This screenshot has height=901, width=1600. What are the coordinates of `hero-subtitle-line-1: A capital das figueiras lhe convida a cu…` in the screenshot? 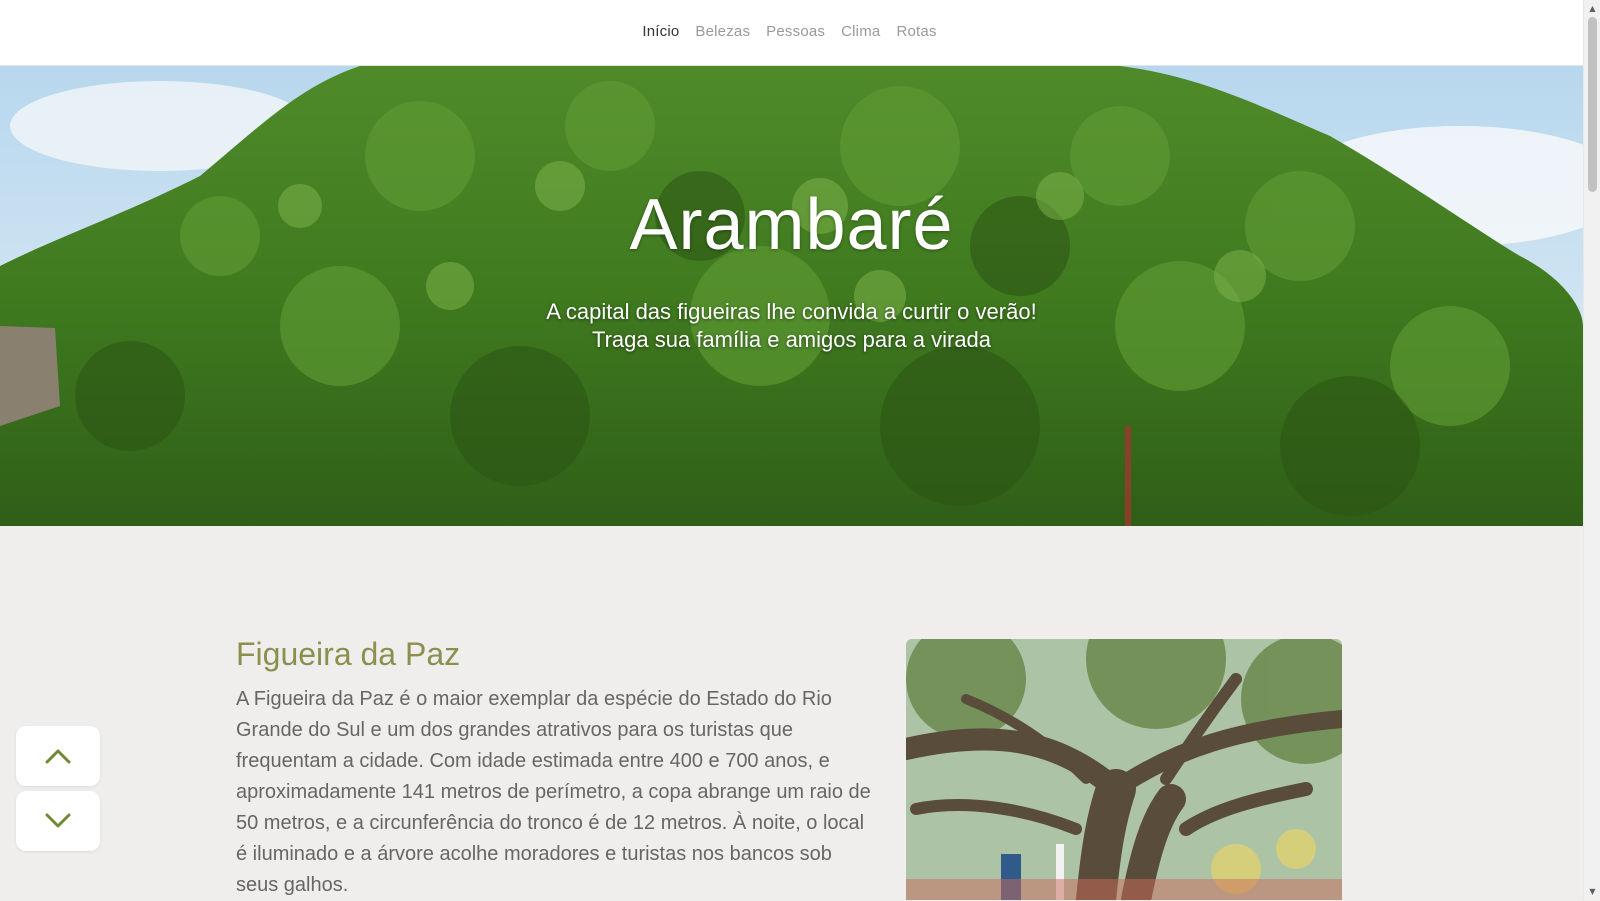 It's located at (791, 311).